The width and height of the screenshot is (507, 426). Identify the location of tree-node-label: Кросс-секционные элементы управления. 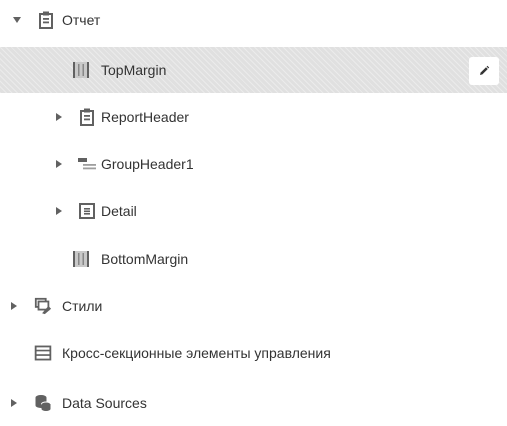
(196, 353).